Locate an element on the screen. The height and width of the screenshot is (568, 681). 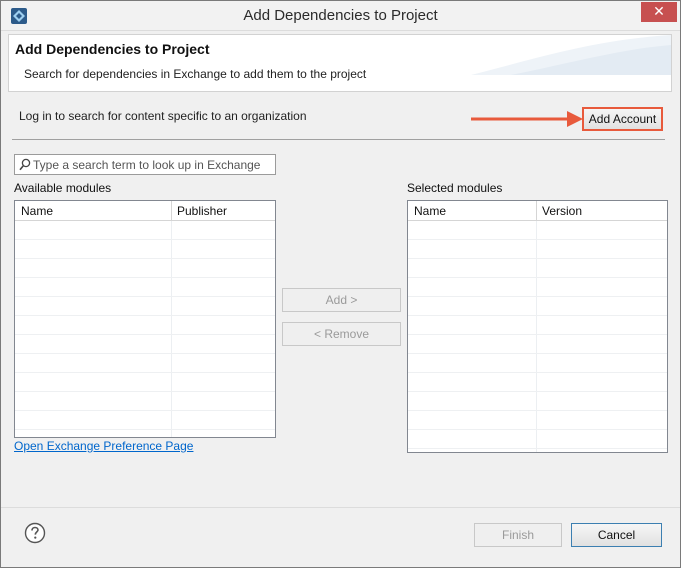
finish-label: Finish is located at coordinates (517, 535).